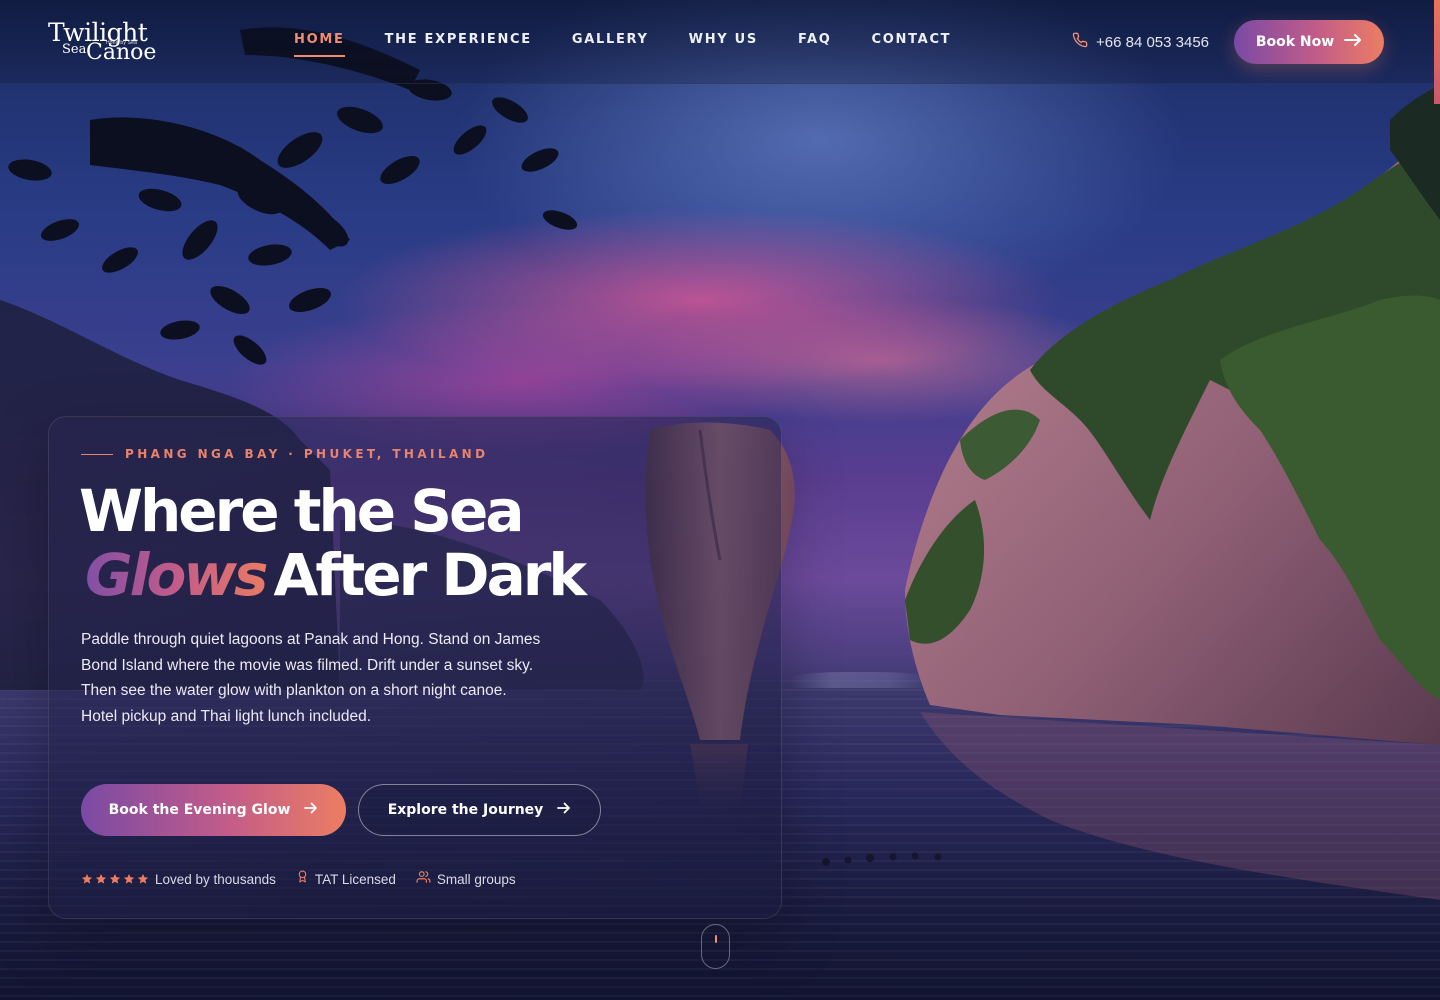 The height and width of the screenshot is (1000, 1440). I want to click on location-eyebrow: PHANG NGA BAY · PHUKET, THAILAND, so click(284, 454).